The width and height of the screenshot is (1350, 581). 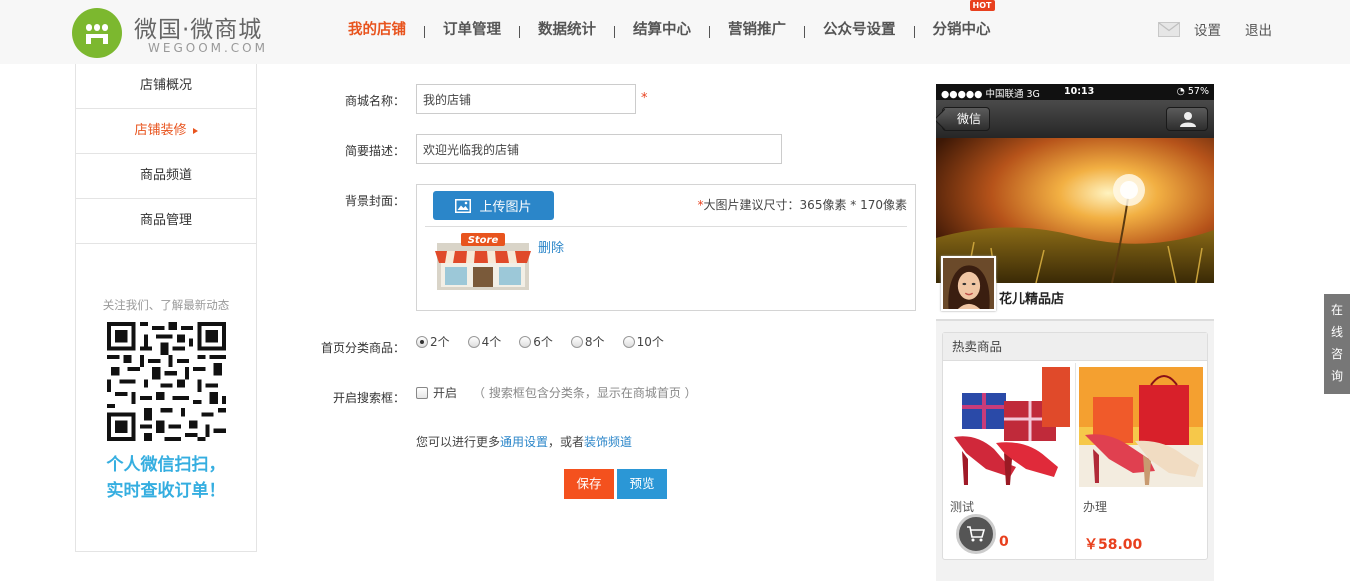 What do you see at coordinates (1337, 344) in the screenshot?
I see `online-consult-tab: 在 线 咨 询` at bounding box center [1337, 344].